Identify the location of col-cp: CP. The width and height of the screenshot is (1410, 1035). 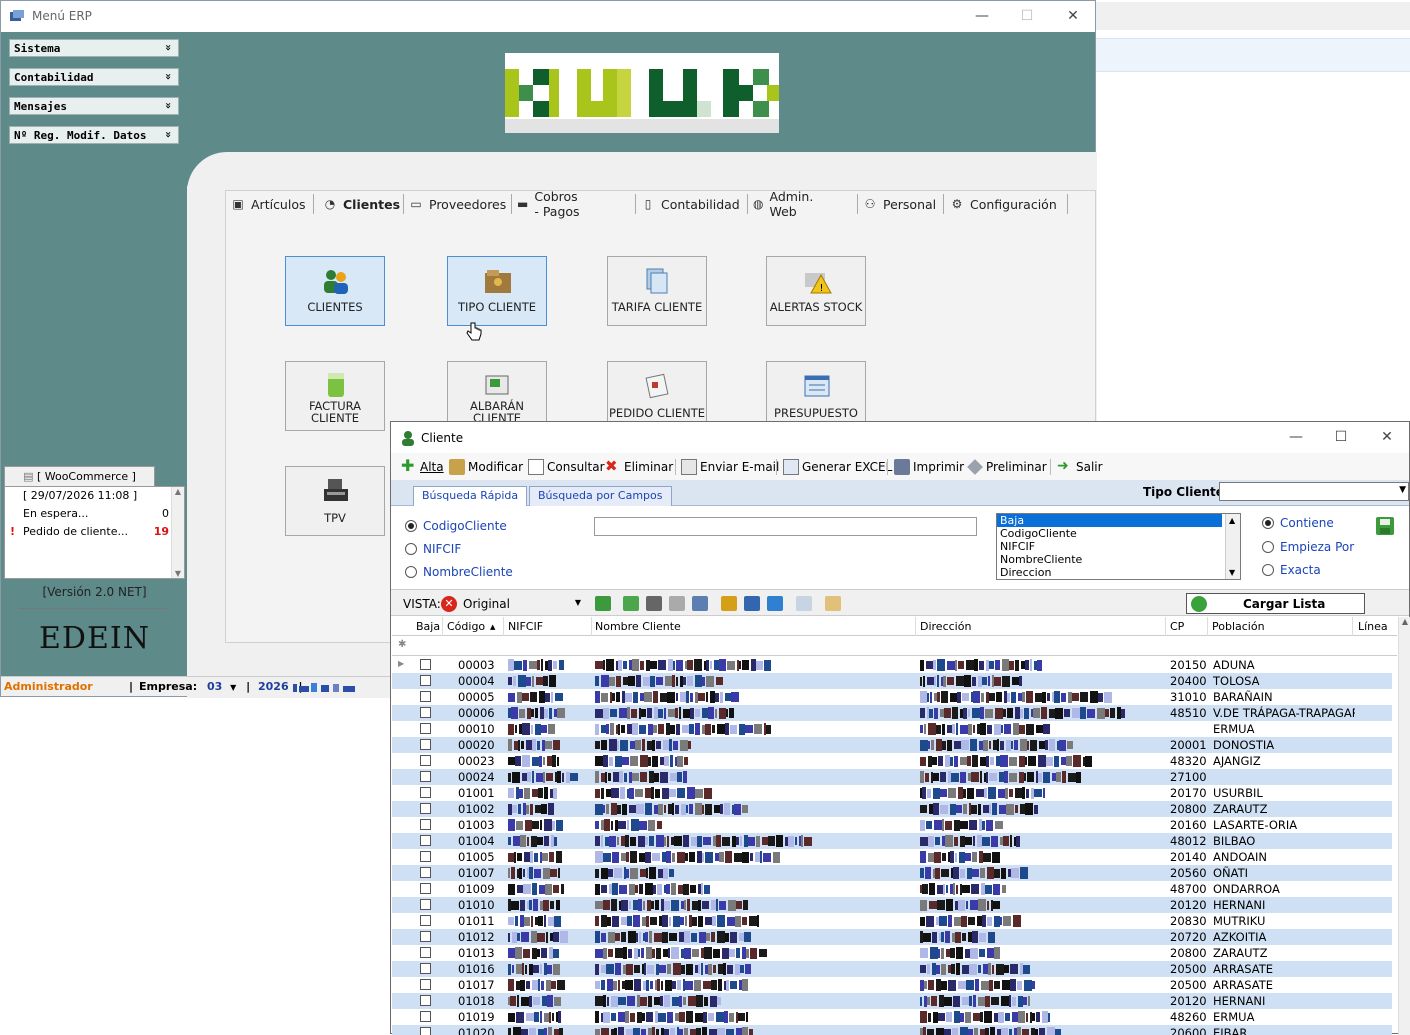
(1177, 626).